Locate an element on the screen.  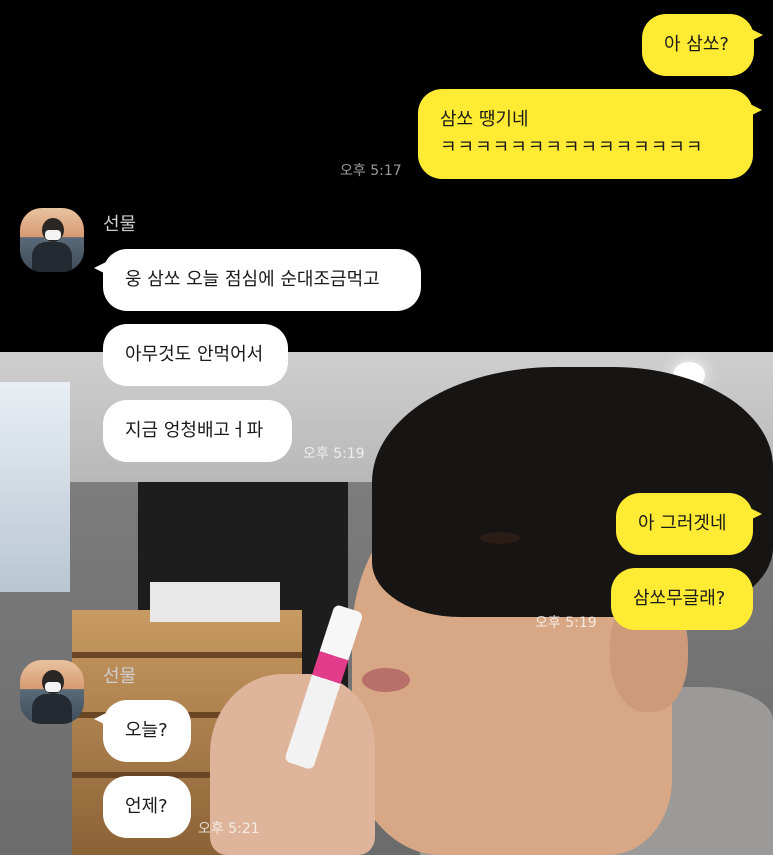
message-text: 아무것도 안먹어서 is located at coordinates (194, 354).